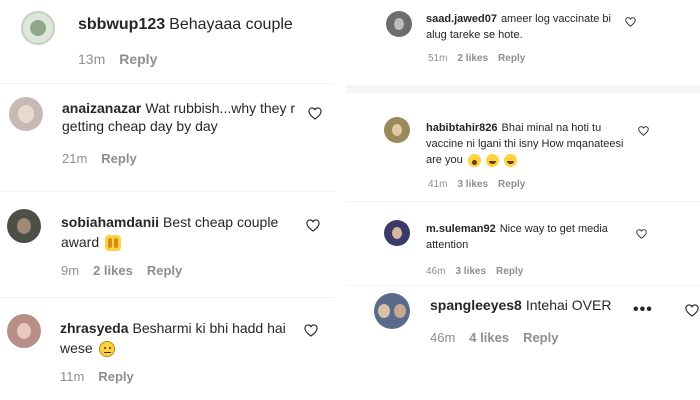 The width and height of the screenshot is (700, 400). What do you see at coordinates (92, 59) in the screenshot?
I see `comment-time: 13m` at bounding box center [92, 59].